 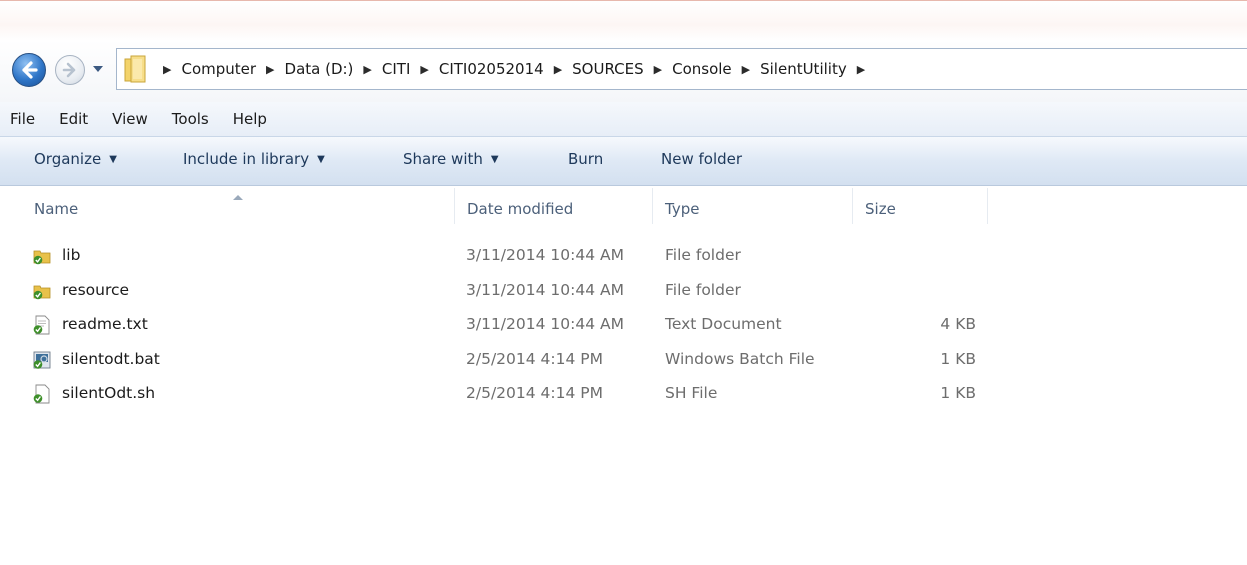 I want to click on share-with-button: Share with ▼, so click(x=451, y=159).